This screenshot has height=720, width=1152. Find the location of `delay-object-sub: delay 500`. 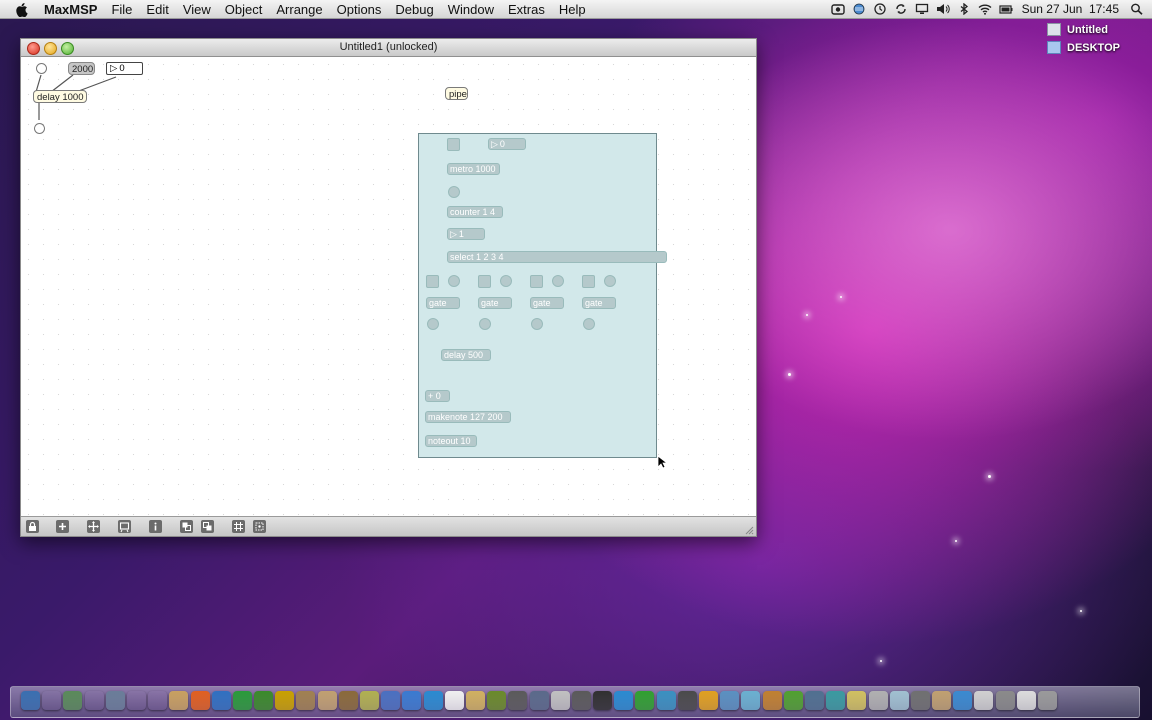

delay-object-sub: delay 500 is located at coordinates (466, 355).